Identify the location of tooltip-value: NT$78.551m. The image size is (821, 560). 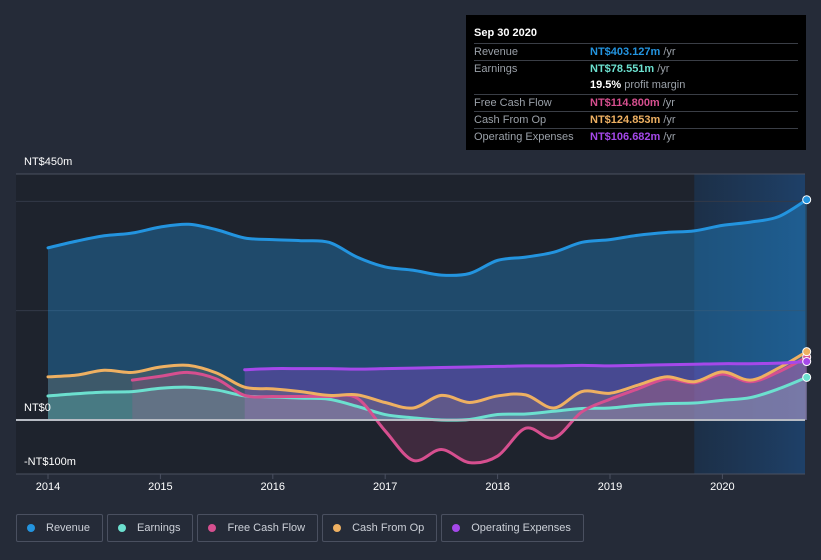
(622, 69).